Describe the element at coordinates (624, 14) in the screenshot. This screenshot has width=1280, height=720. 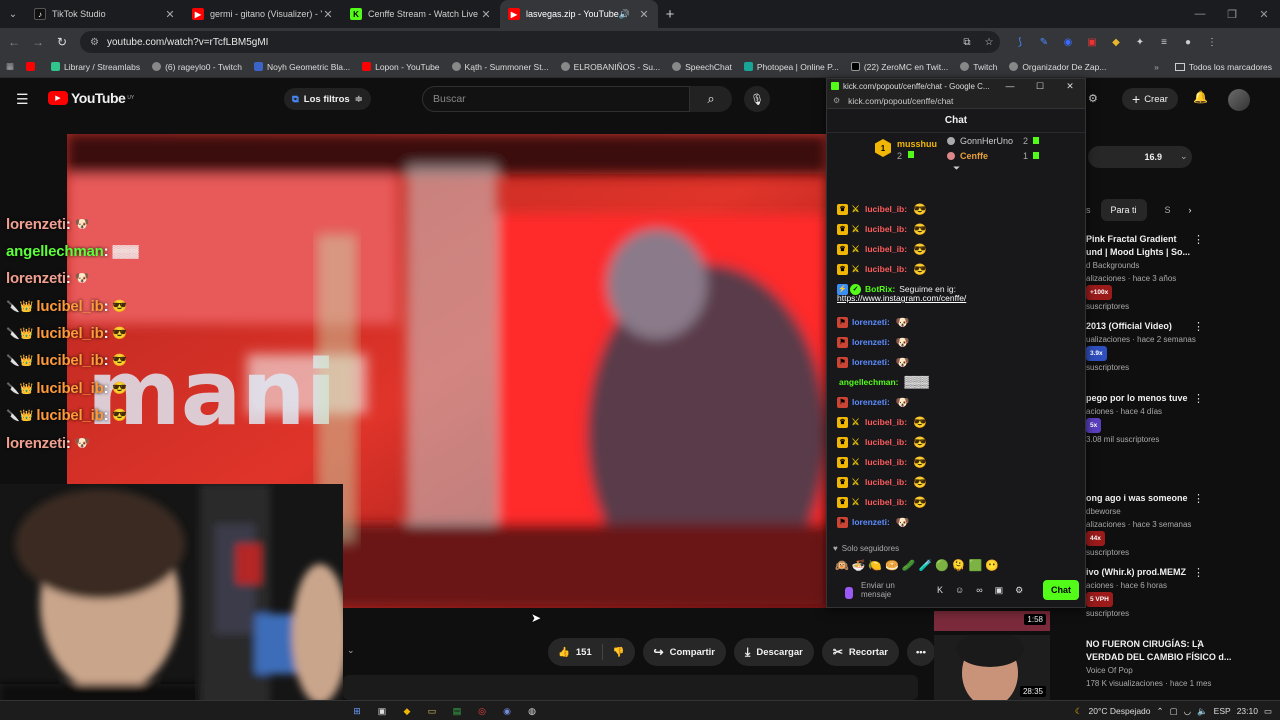
I see `speaker-icon: 🔊` at that location.